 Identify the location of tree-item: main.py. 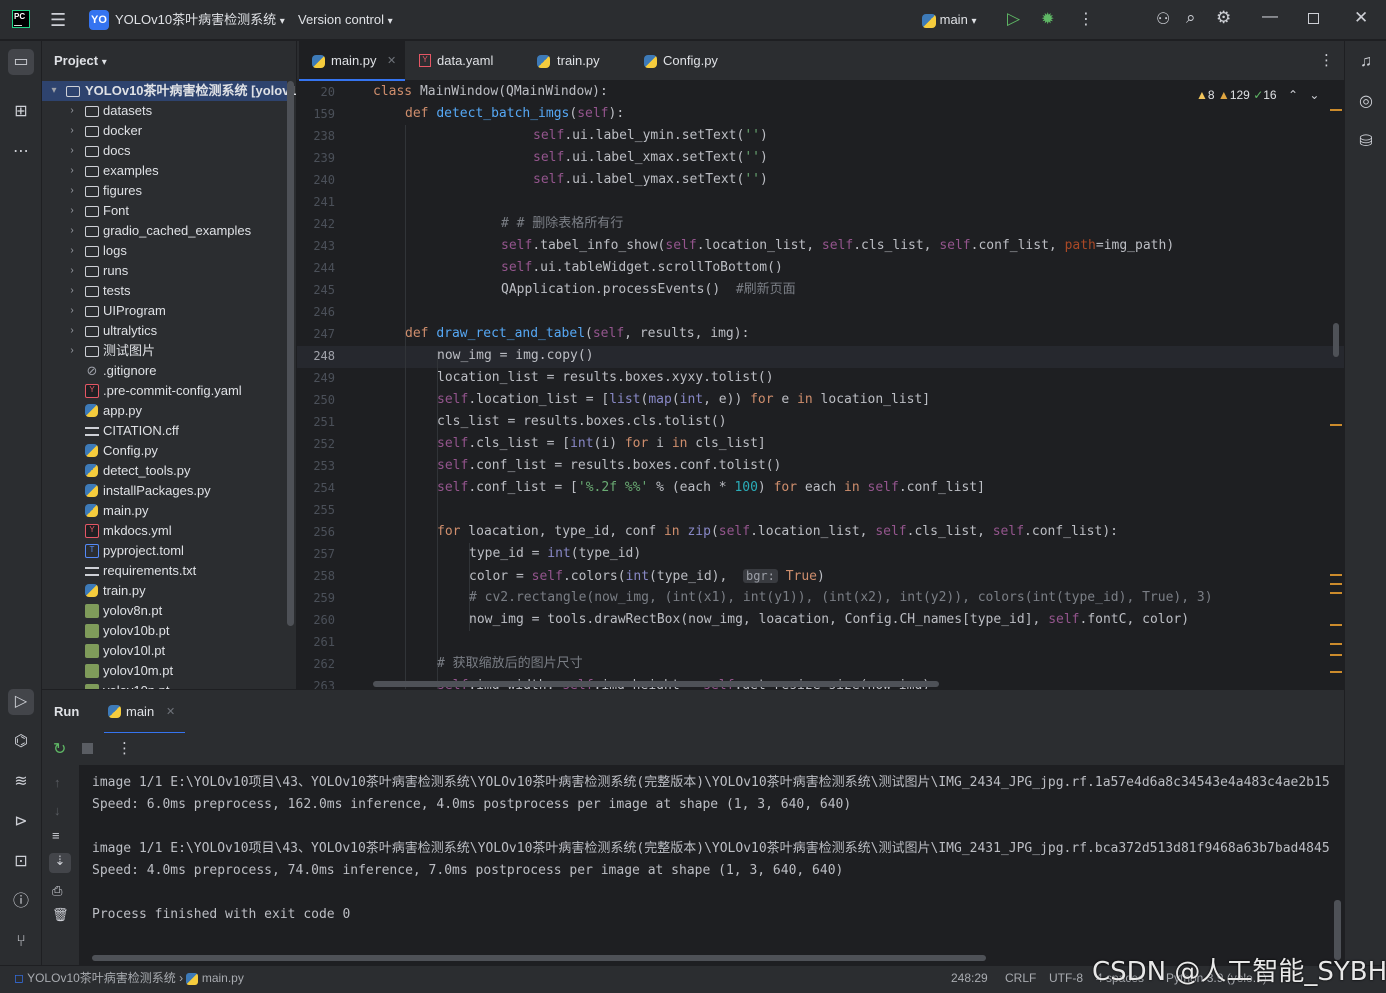
(164, 511).